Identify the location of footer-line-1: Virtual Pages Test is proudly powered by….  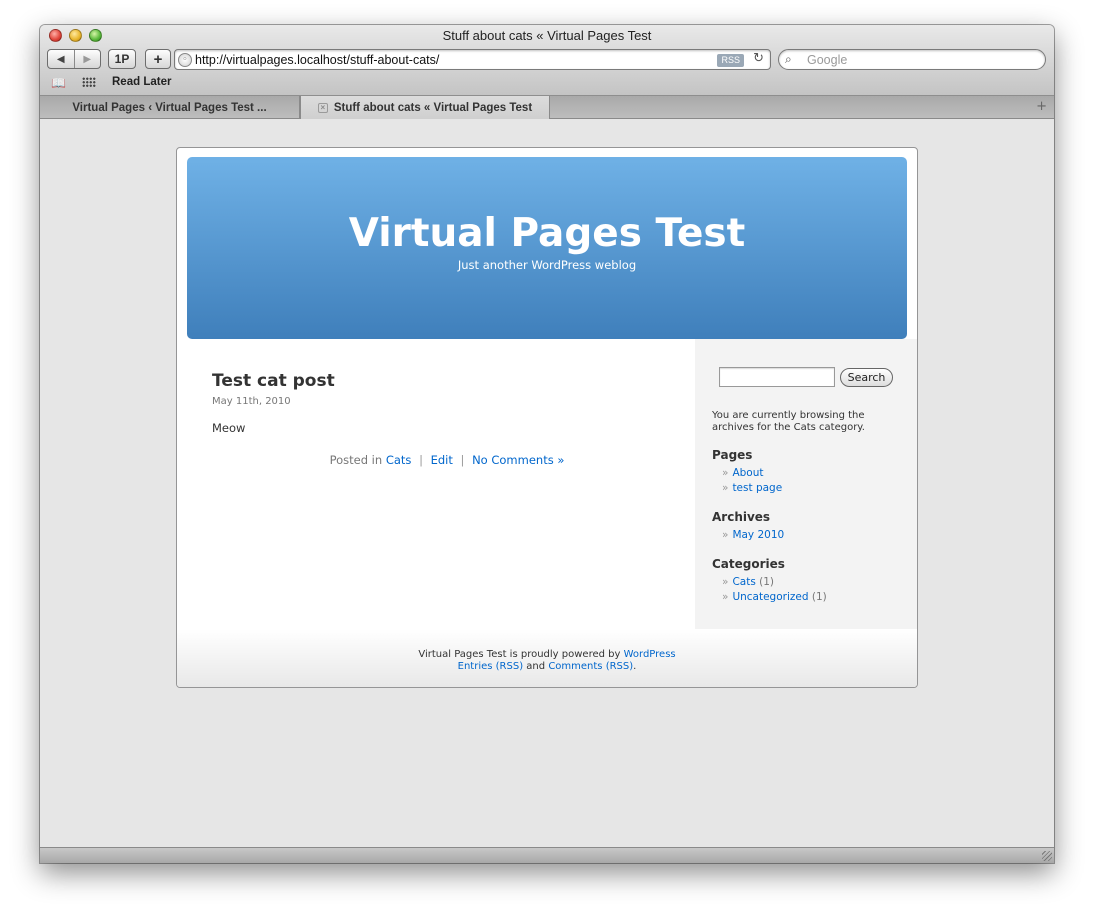
(547, 655).